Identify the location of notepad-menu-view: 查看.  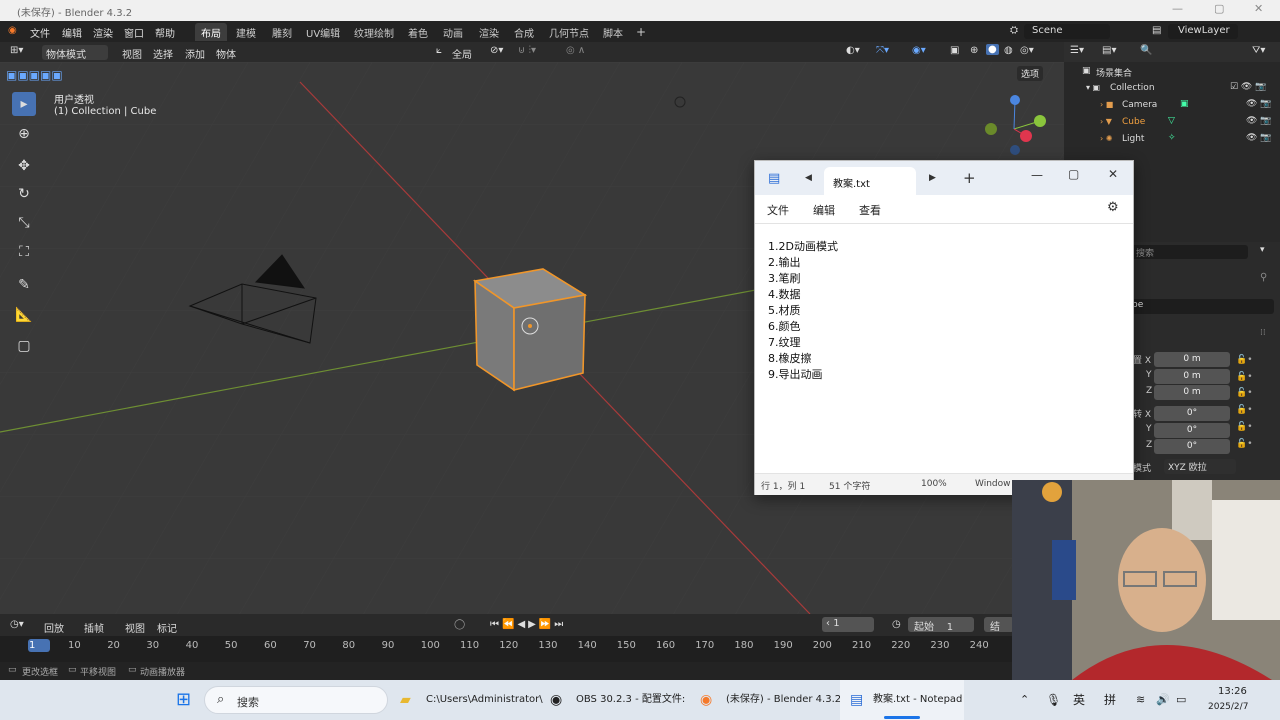
(870, 210).